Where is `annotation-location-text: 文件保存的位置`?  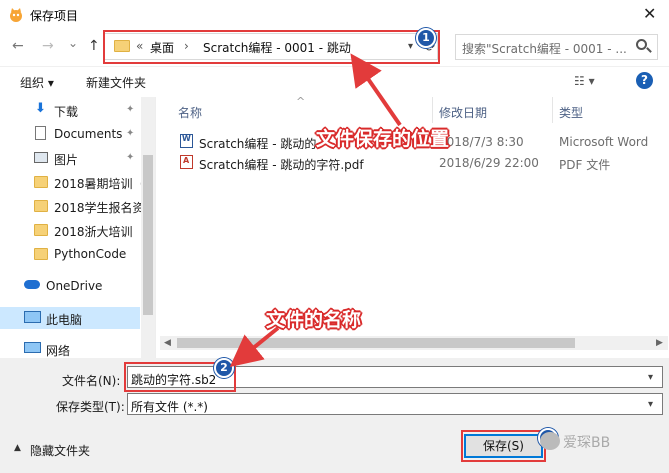 annotation-location-text: 文件保存的位置 is located at coordinates (383, 139).